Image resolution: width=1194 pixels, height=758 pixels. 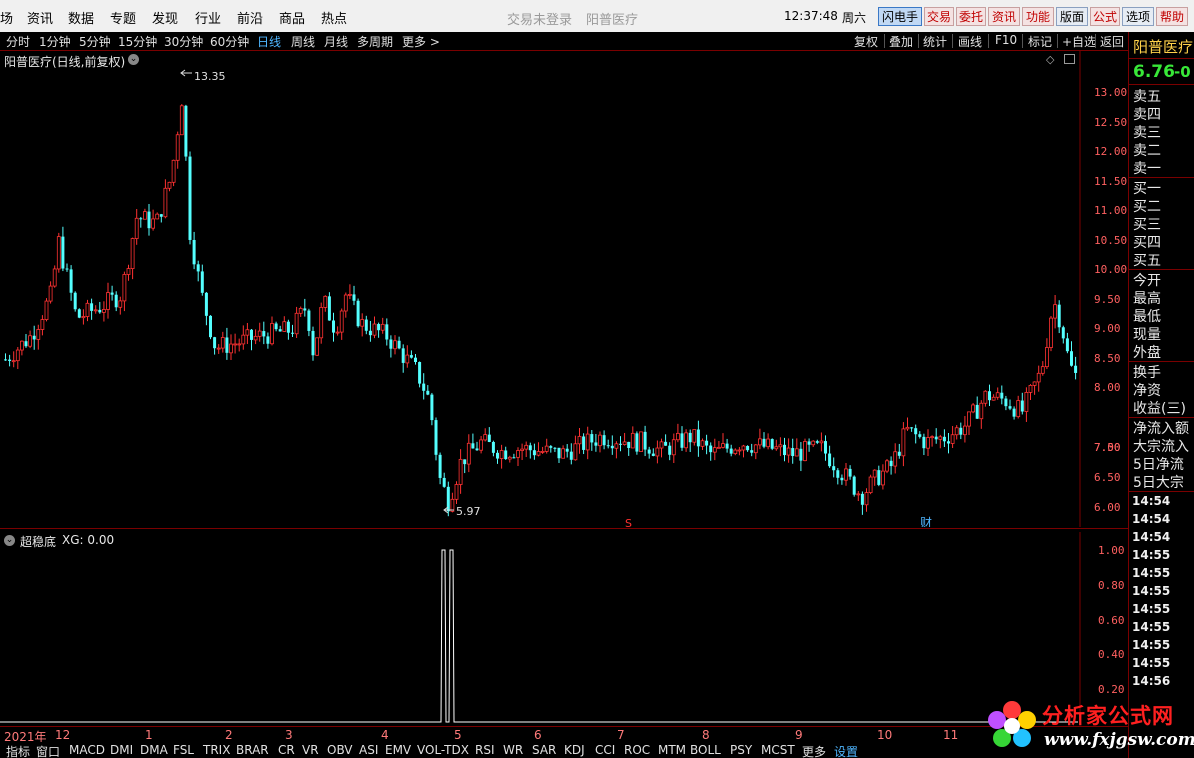 I want to click on tab-settings: 设置, so click(x=846, y=750).